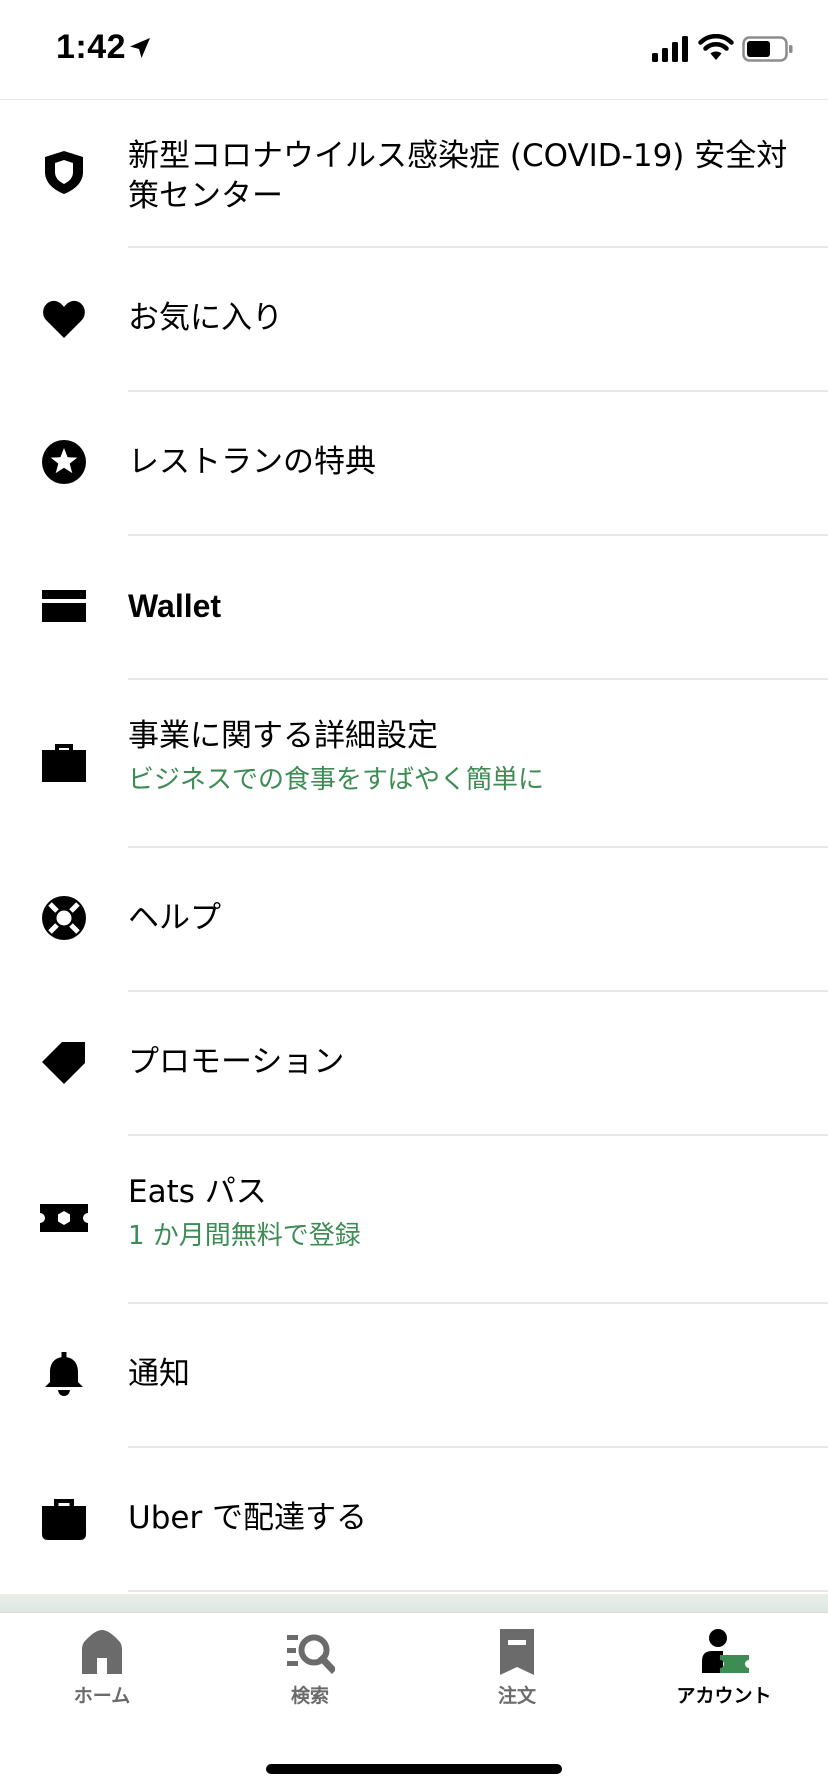 This screenshot has height=1792, width=828. What do you see at coordinates (283, 736) in the screenshot?
I see `menu-label: 事業に関する詳細設定` at bounding box center [283, 736].